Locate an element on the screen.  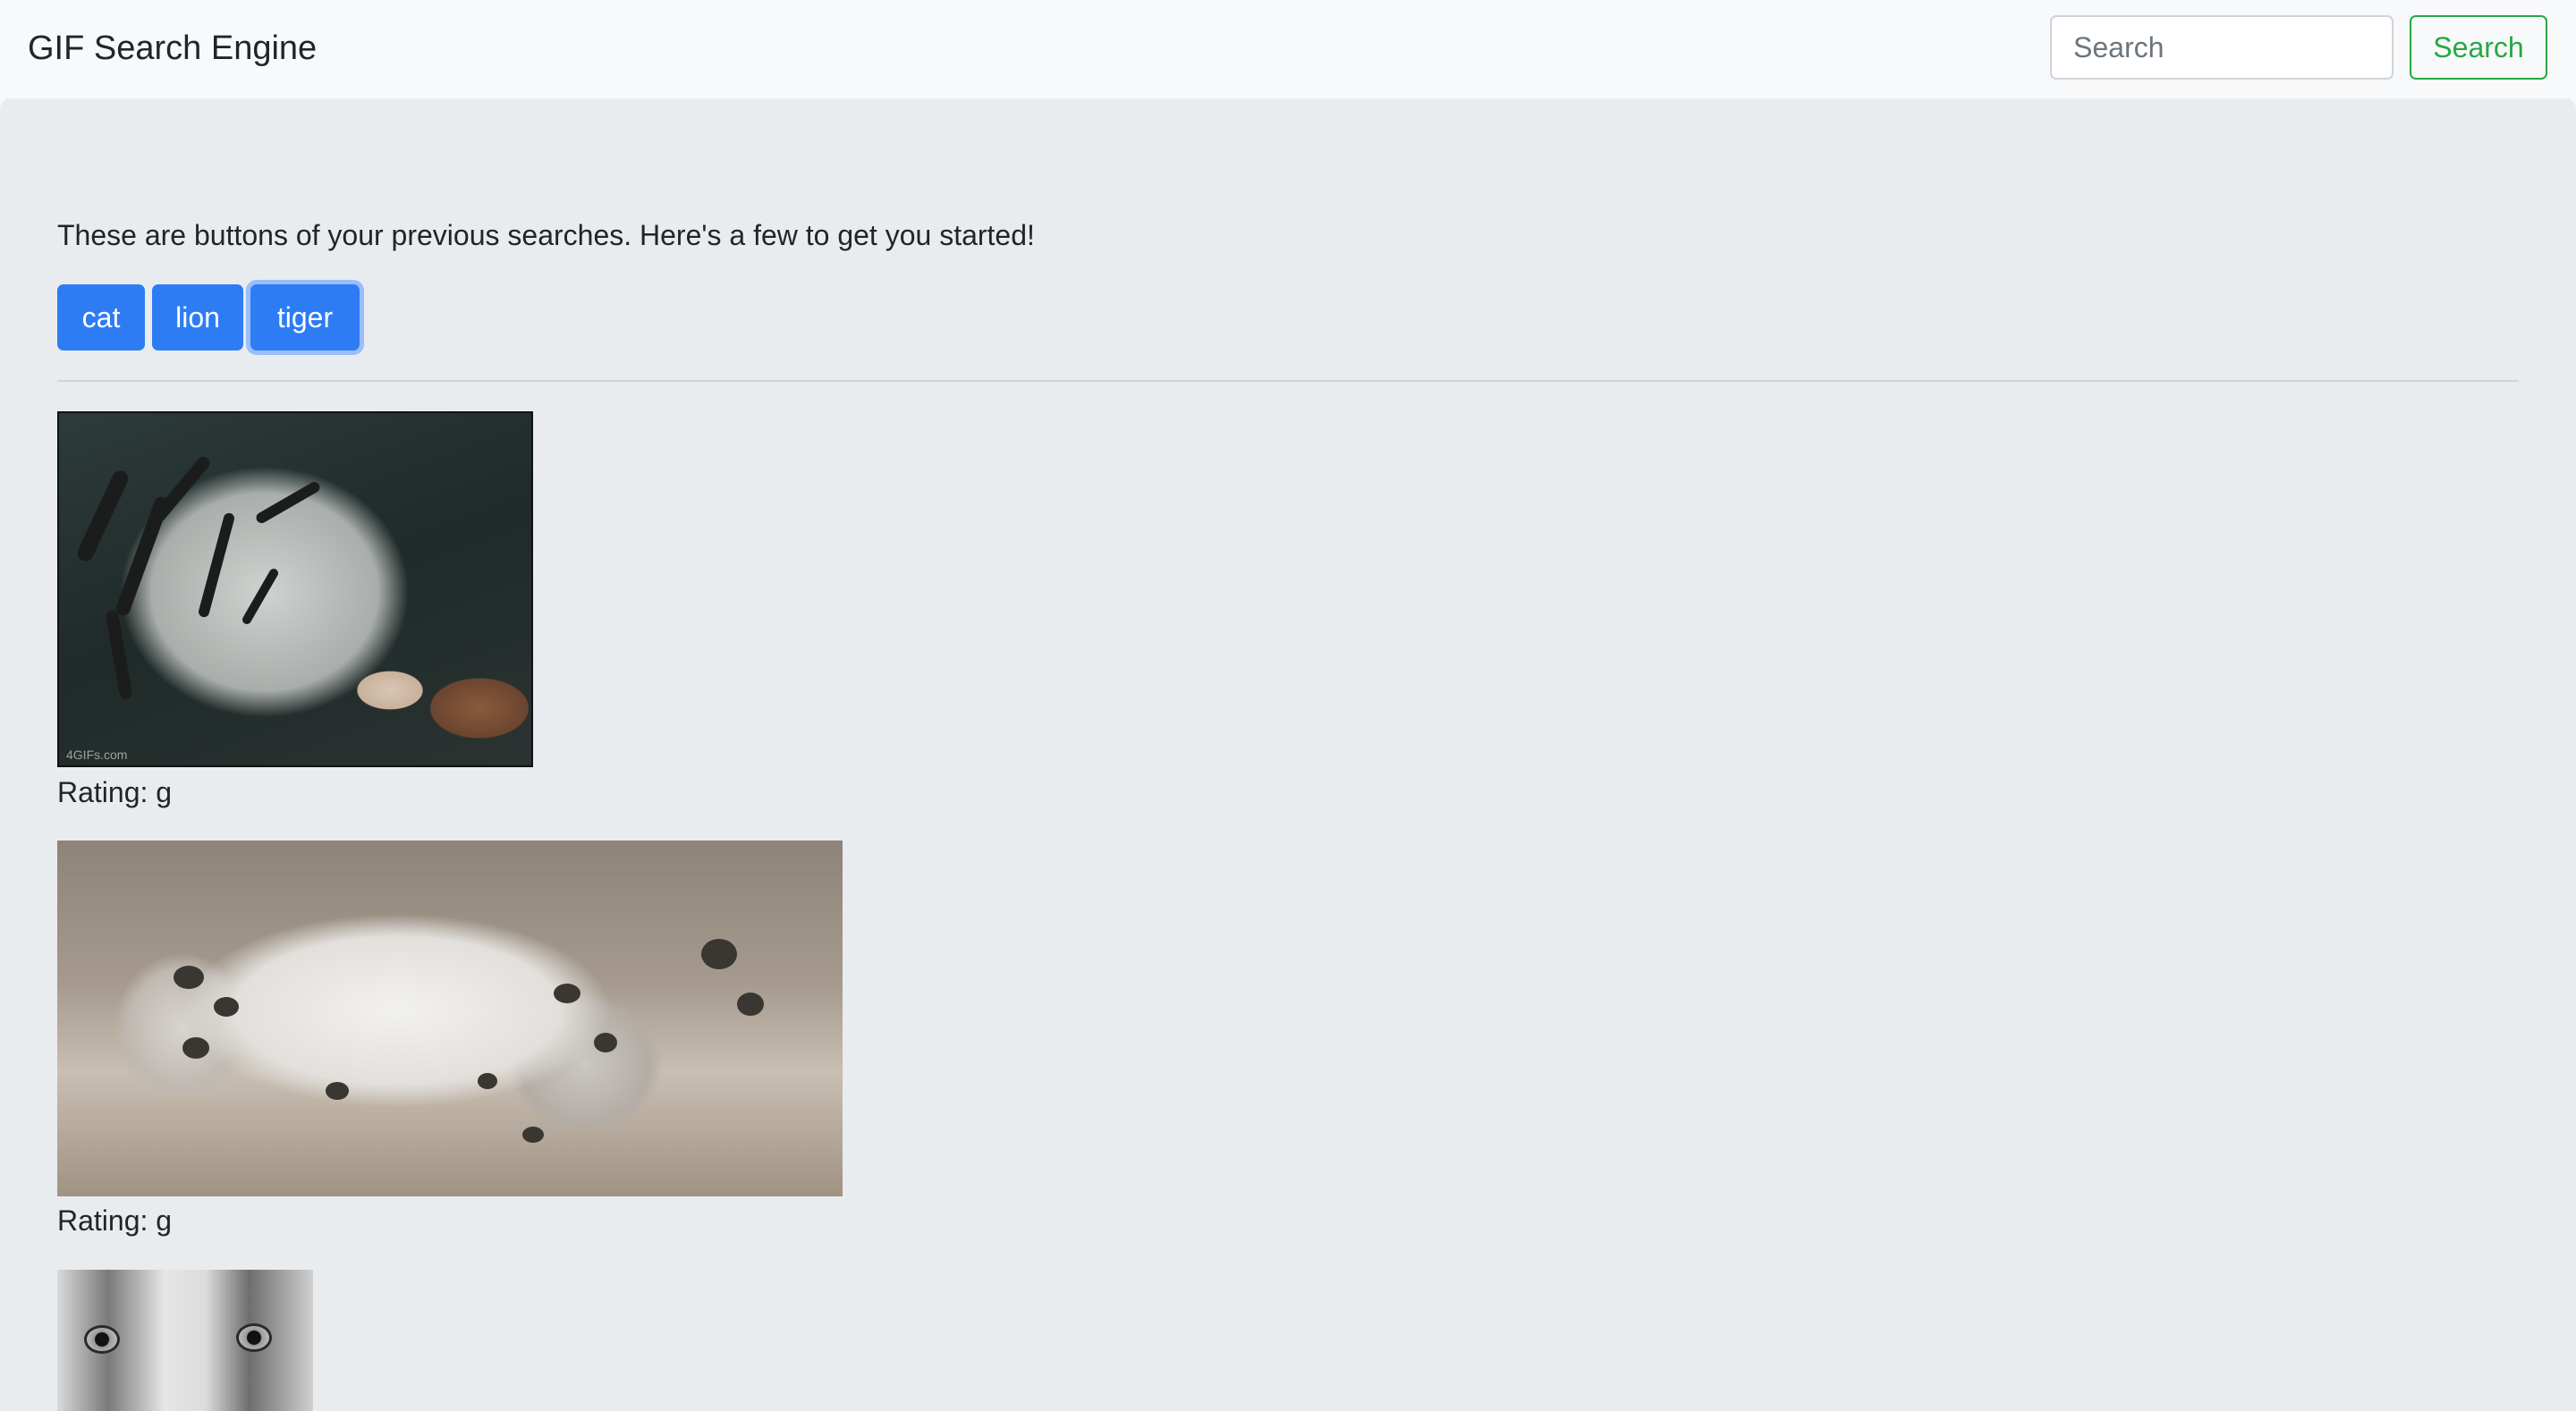
topic-button-cat: cat is located at coordinates (101, 317).